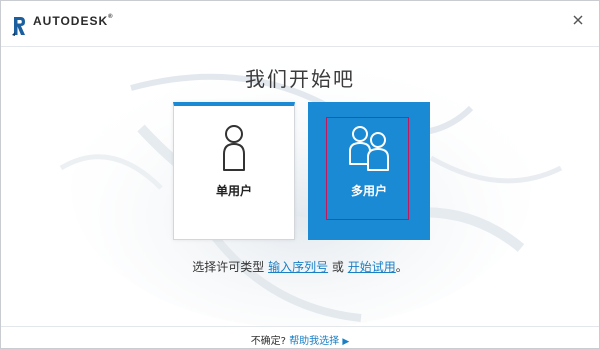 Image resolution: width=600 pixels, height=349 pixels. What do you see at coordinates (401, 267) in the screenshot?
I see `choose-suffix: 。` at bounding box center [401, 267].